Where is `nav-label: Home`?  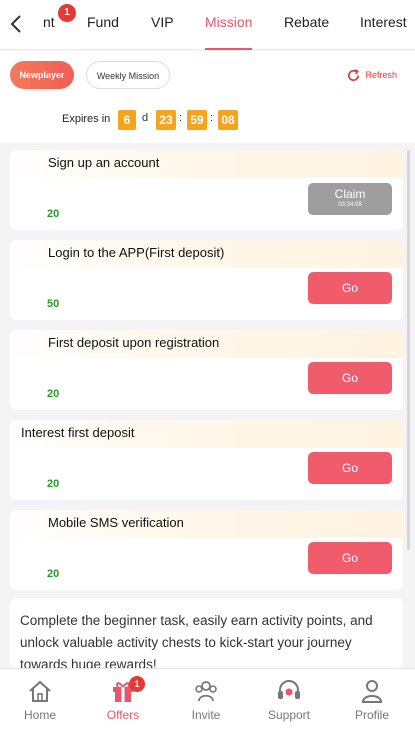
nav-label: Home is located at coordinates (39, 715).